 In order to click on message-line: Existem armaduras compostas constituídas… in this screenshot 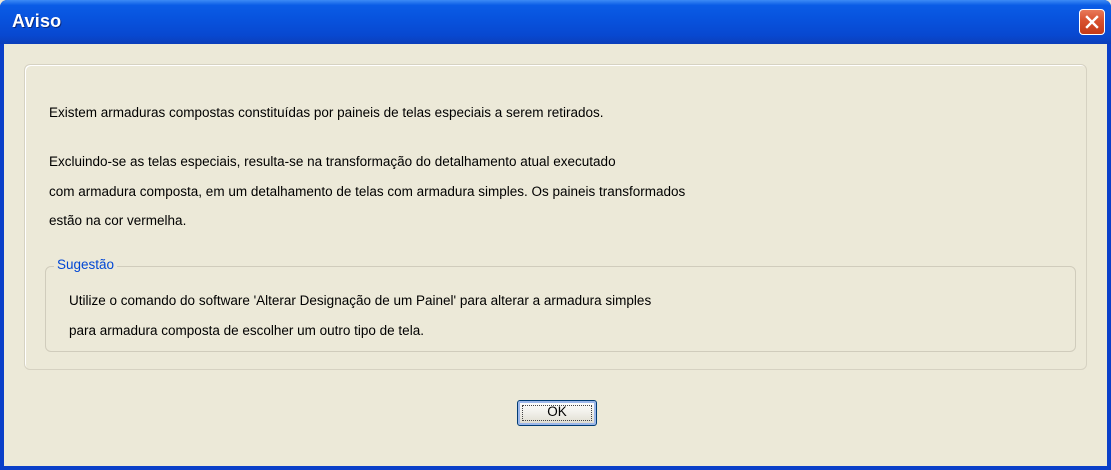, I will do `click(326, 112)`.